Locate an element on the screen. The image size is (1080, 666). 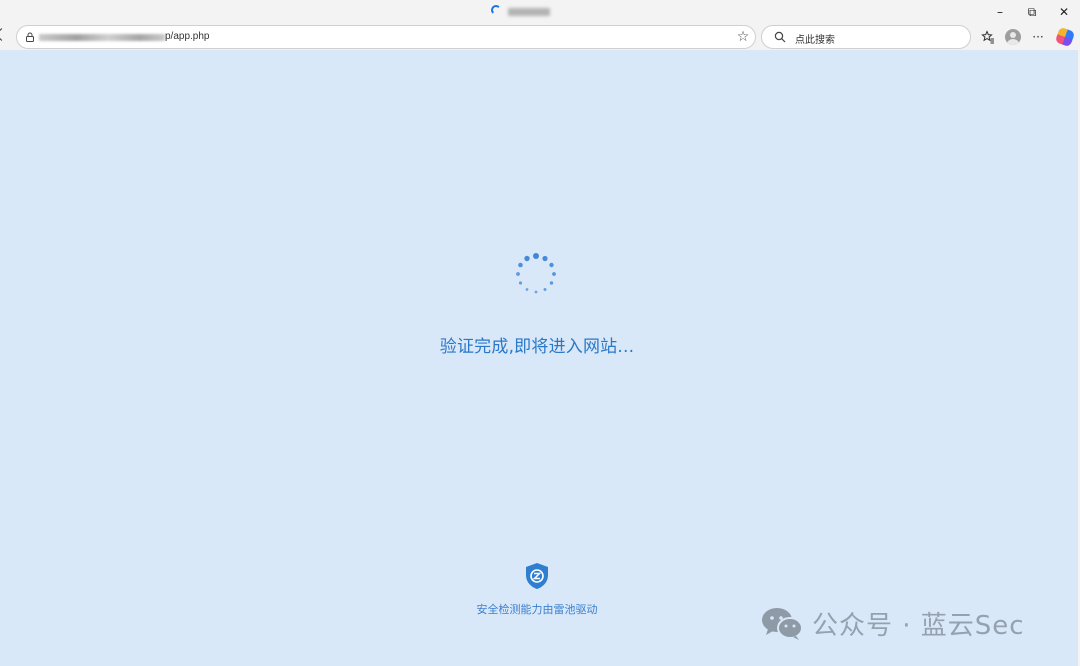
url-text: p/app.php is located at coordinates (187, 36).